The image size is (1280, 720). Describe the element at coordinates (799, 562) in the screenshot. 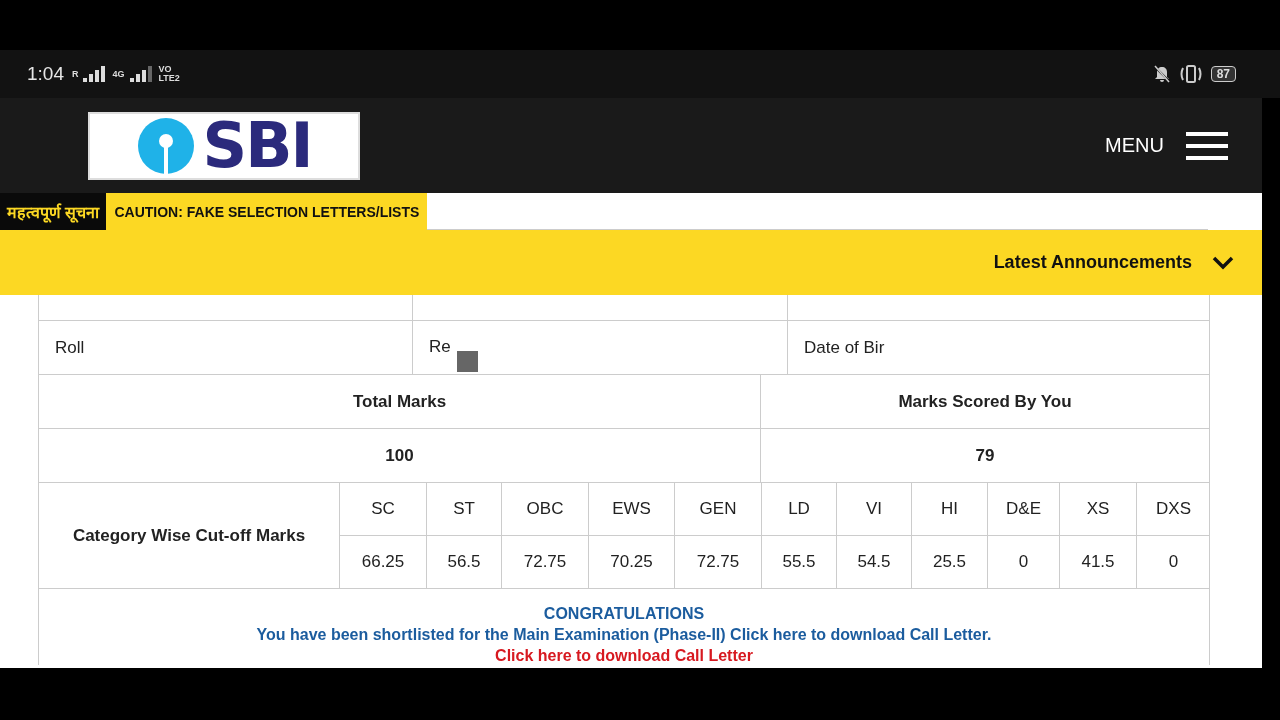

I see `table-cell: 55.5` at that location.